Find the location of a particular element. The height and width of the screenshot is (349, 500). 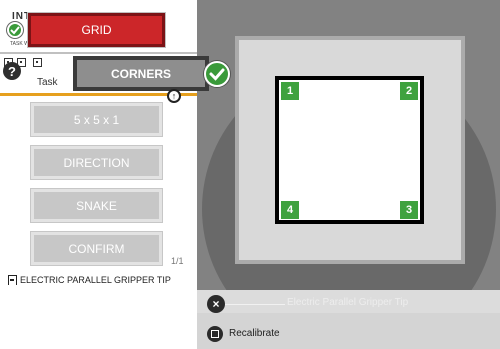

option-direction-button: DIRECTION is located at coordinates (96, 162).